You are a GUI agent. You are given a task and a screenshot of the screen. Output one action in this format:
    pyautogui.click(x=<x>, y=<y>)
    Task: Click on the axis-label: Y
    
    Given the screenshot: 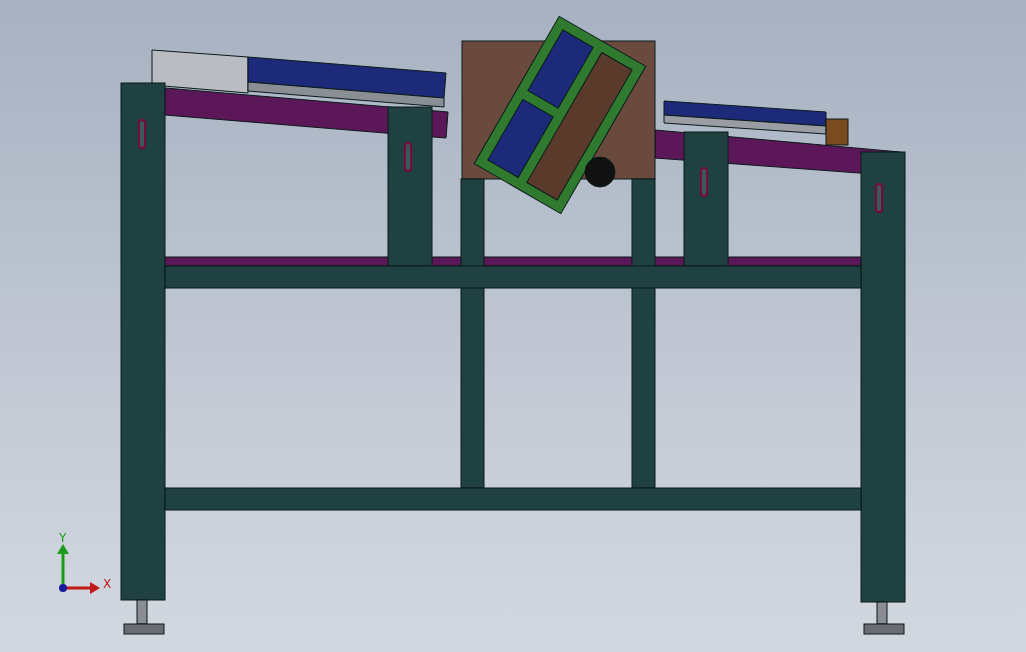 What is the action you would take?
    pyautogui.click(x=63, y=538)
    